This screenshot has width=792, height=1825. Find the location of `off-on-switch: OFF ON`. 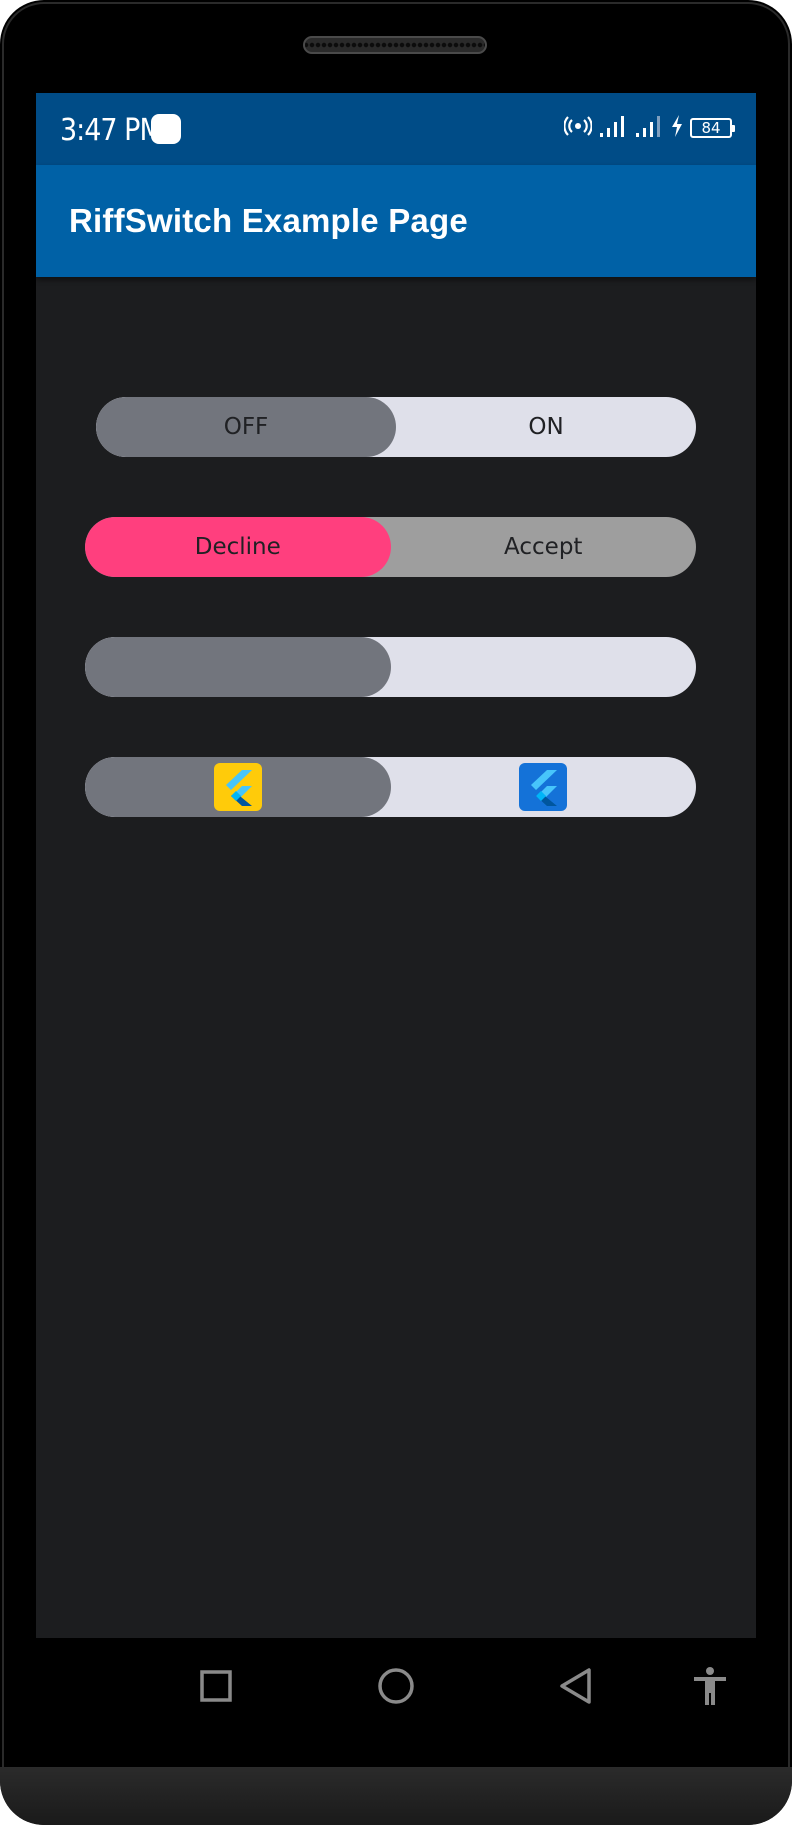

off-on-switch: OFF ON is located at coordinates (396, 427).